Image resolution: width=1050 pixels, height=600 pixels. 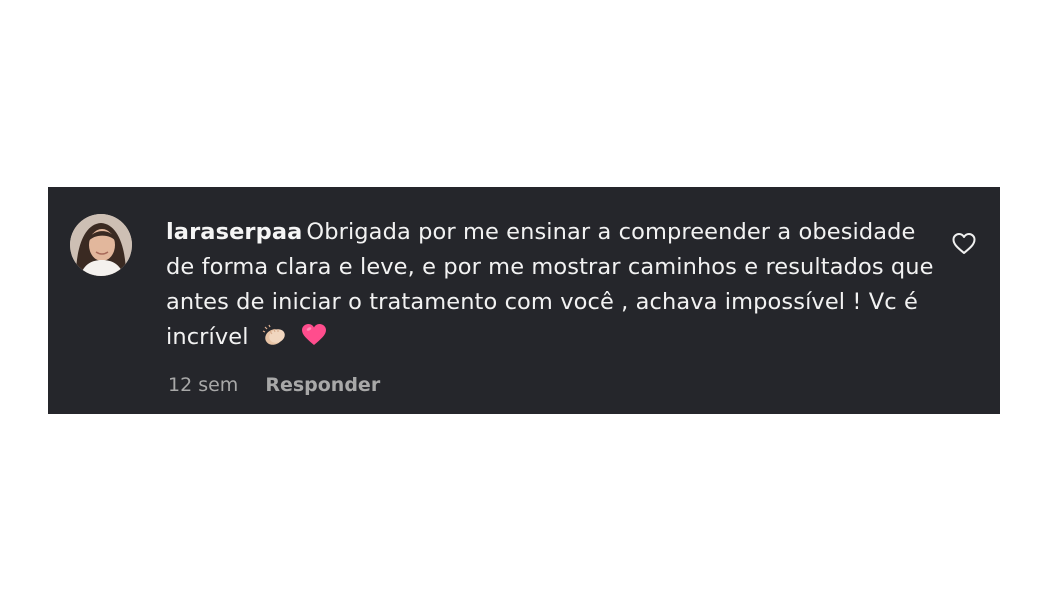 I want to click on heart-outline-icon, so click(x=964, y=243).